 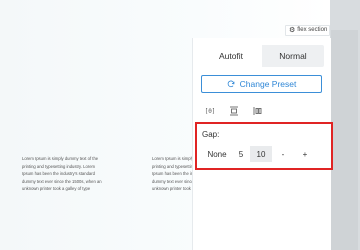 I want to click on alignment-icon-row: [0], so click(x=234, y=111).